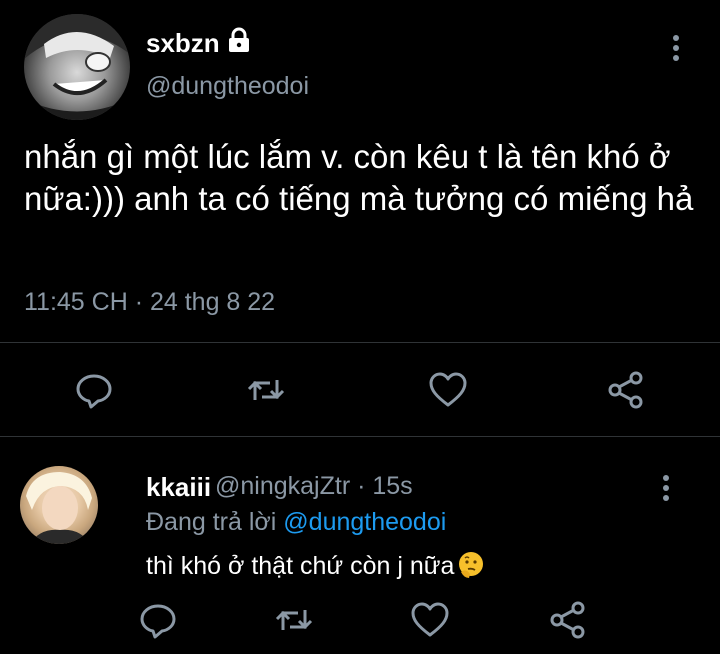 The height and width of the screenshot is (654, 720). Describe the element at coordinates (314, 486) in the screenshot. I see `reply-handle-and-time: @ningkajZtr · 15s` at that location.